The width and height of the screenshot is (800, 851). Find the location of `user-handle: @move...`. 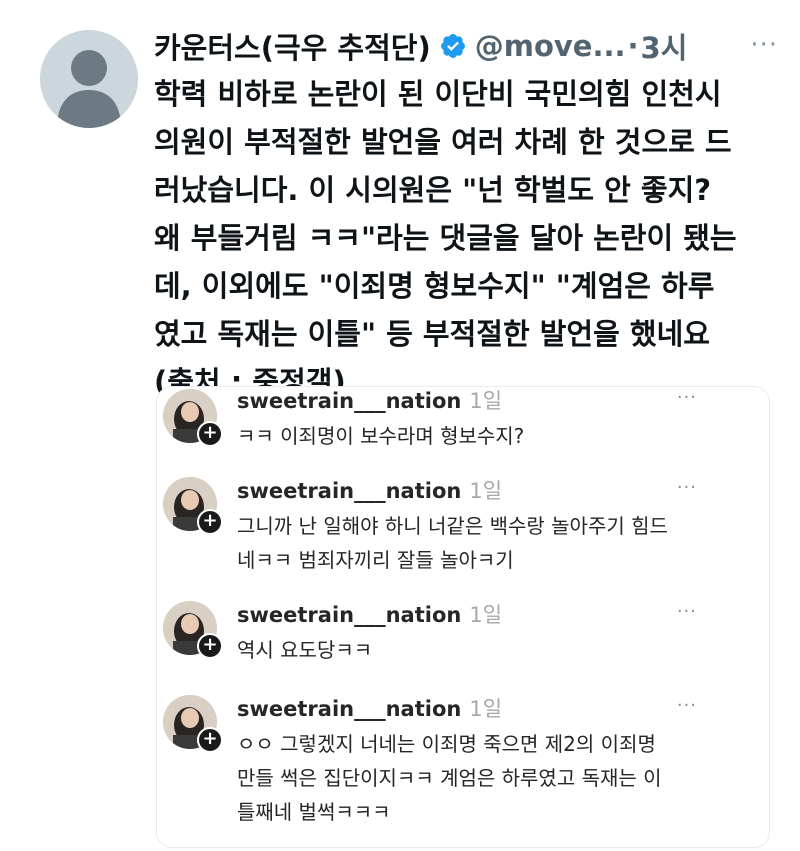

user-handle: @move... is located at coordinates (550, 46).